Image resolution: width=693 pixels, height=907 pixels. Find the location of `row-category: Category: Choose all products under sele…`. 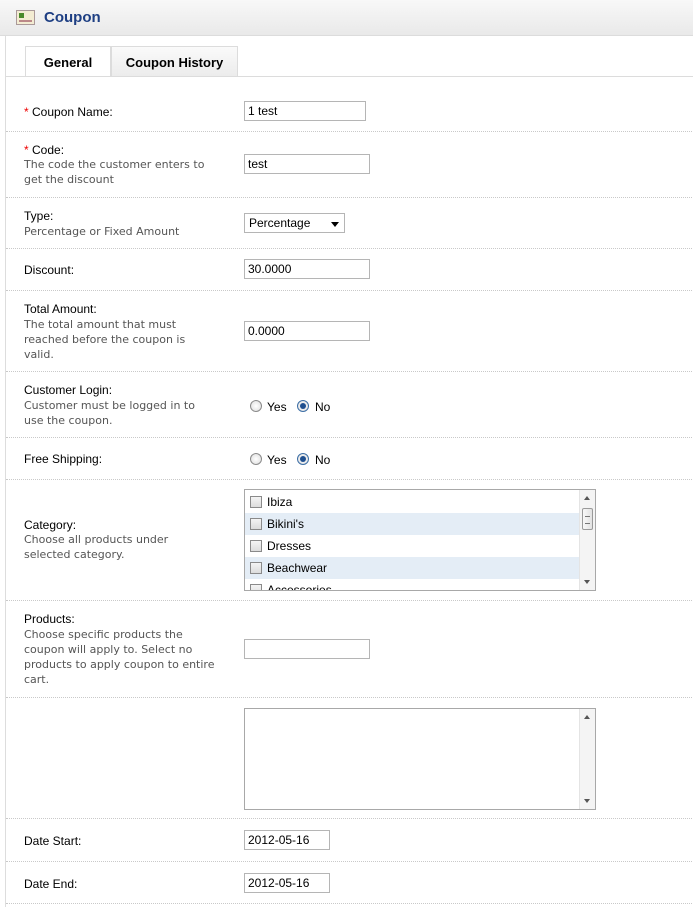

row-category: Category: Choose all products under sele… is located at coordinates (349, 540).